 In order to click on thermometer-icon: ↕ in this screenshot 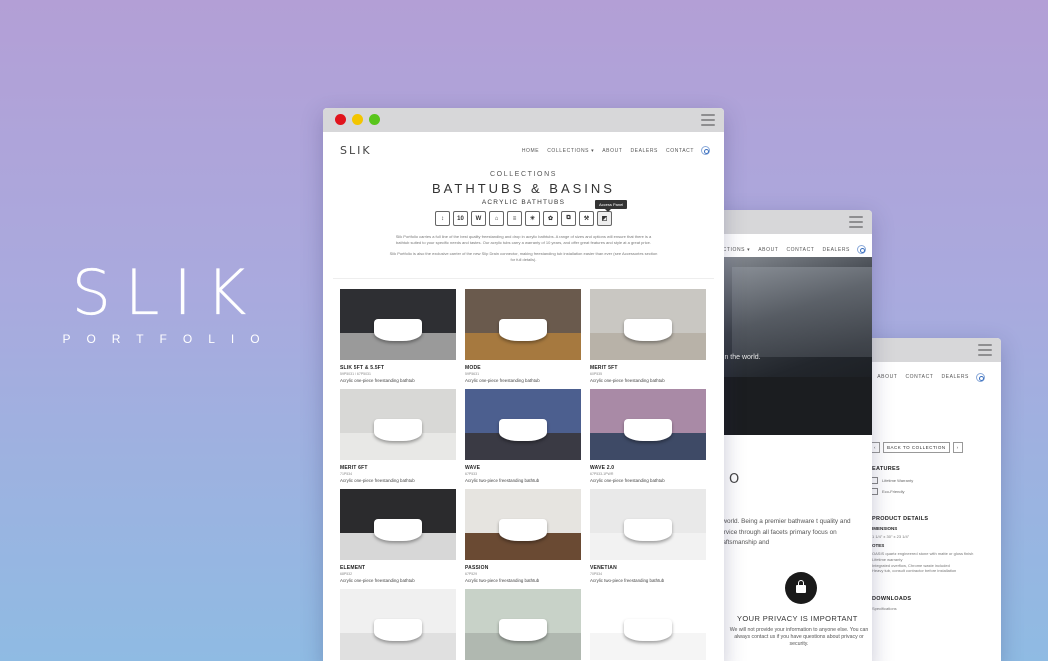, I will do `click(442, 218)`.